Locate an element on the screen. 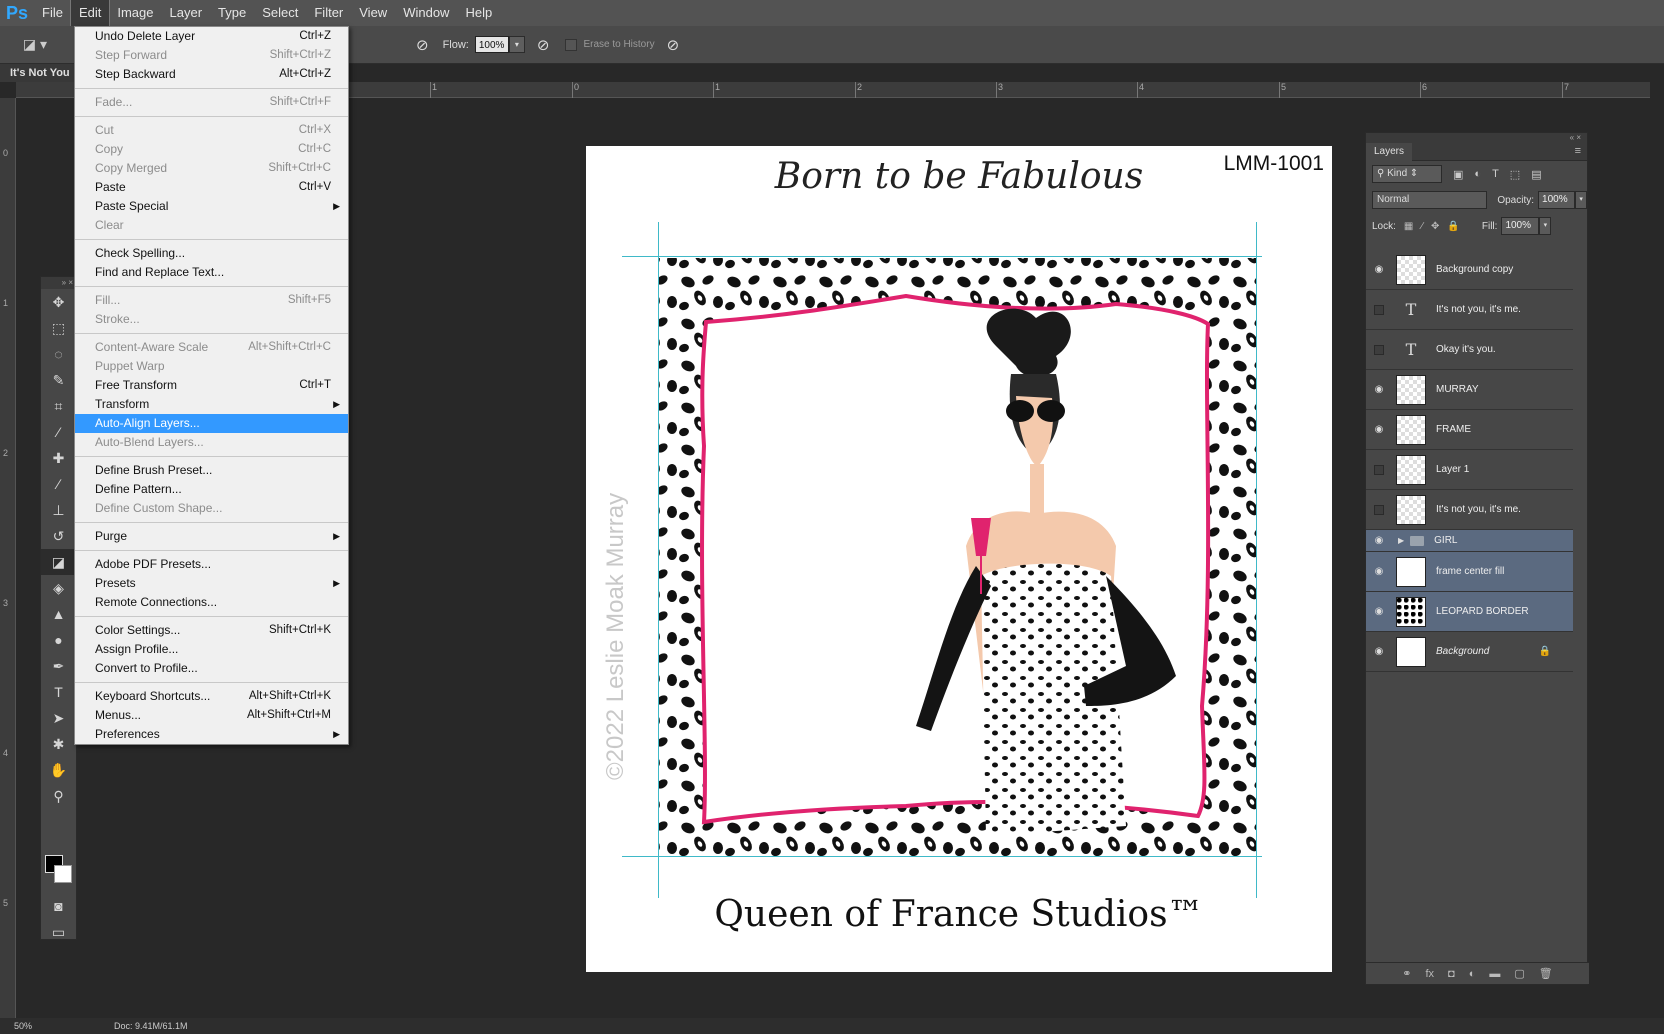  healing-brush-tool-icon: ✚ is located at coordinates (58, 458).